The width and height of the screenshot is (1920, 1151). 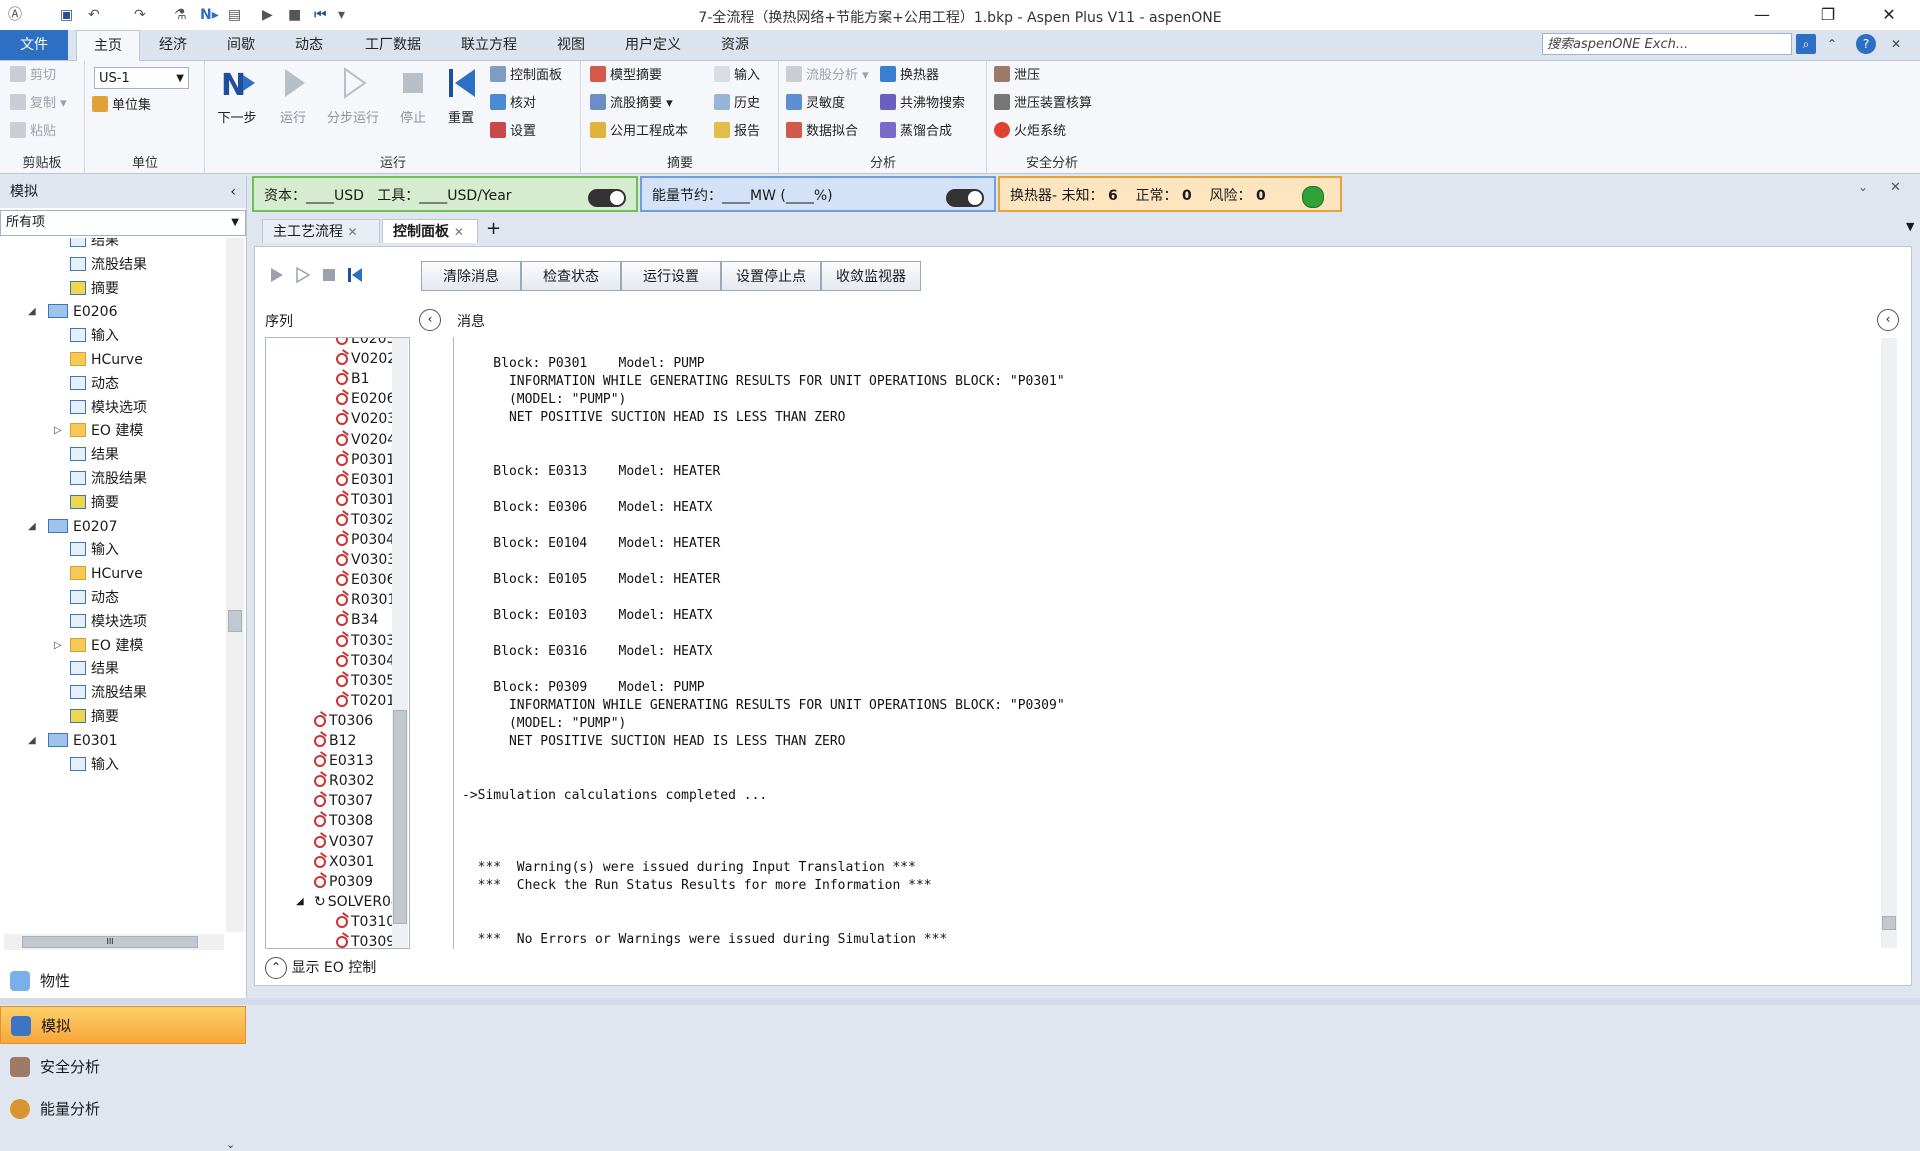 I want to click on sequence-block: P0304, so click(x=365, y=540).